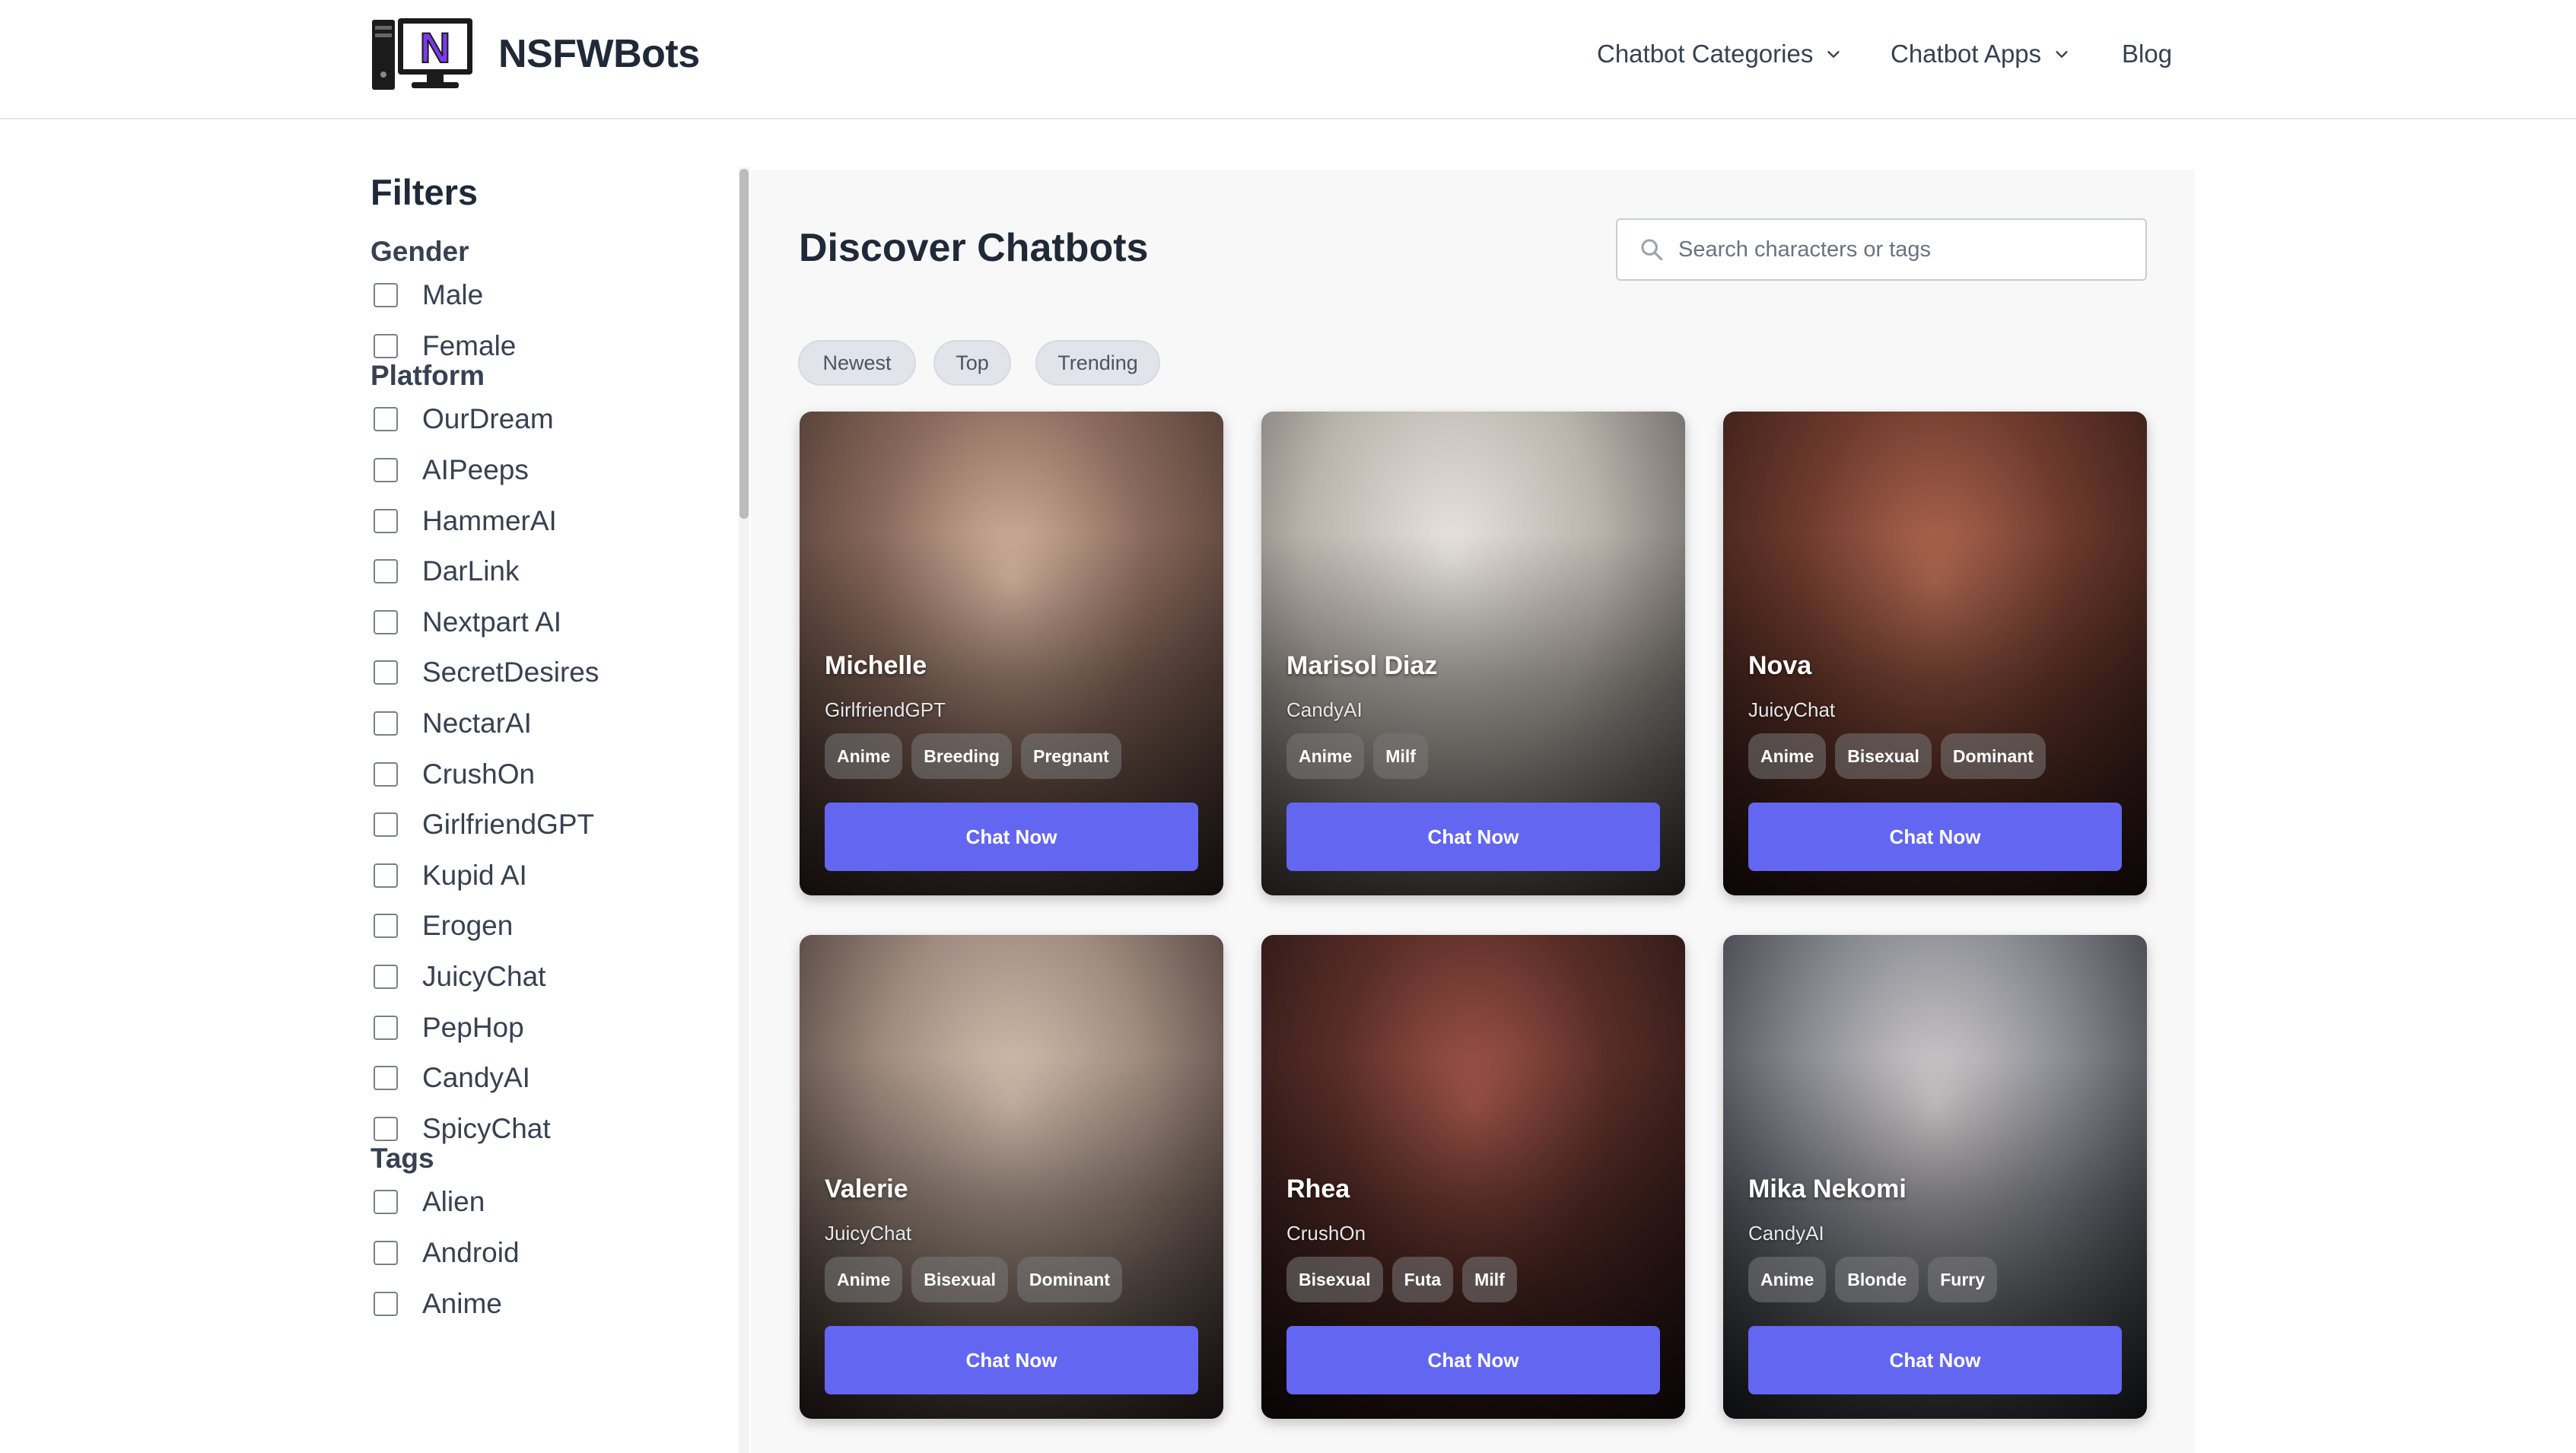 The image size is (2576, 1453). What do you see at coordinates (744, 344) in the screenshot?
I see `sidebar-scrollbar-thumb` at bounding box center [744, 344].